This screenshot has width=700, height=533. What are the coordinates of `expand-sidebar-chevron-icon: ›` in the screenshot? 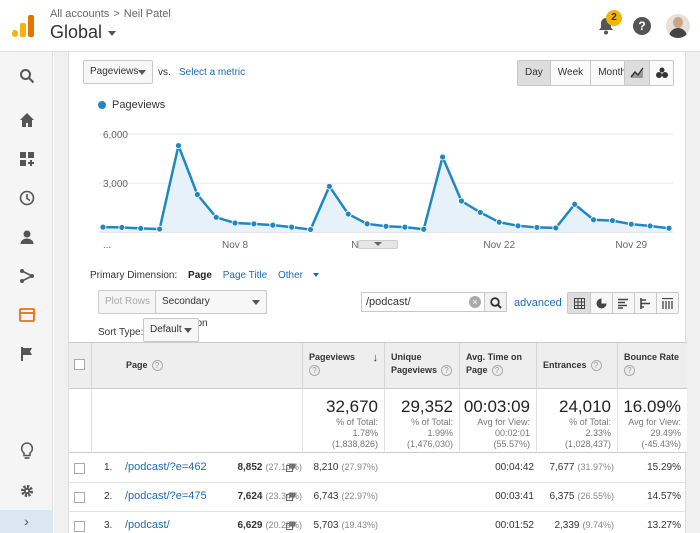 It's located at (26, 521).